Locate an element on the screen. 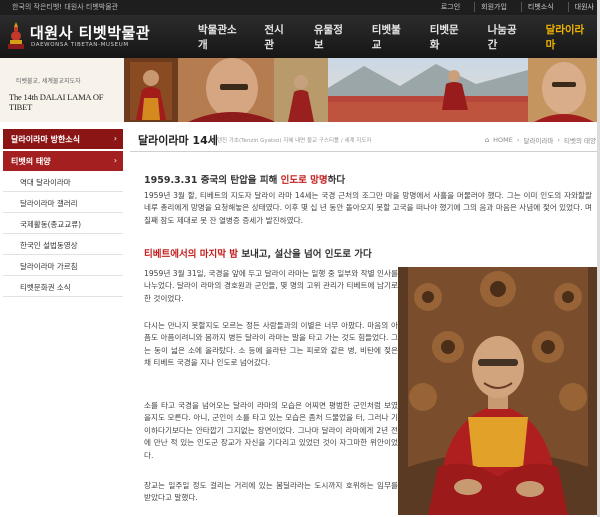 Image resolution: width=600 pixels, height=517 pixels. nav-artifacts: 유물정보 is located at coordinates (331, 36).